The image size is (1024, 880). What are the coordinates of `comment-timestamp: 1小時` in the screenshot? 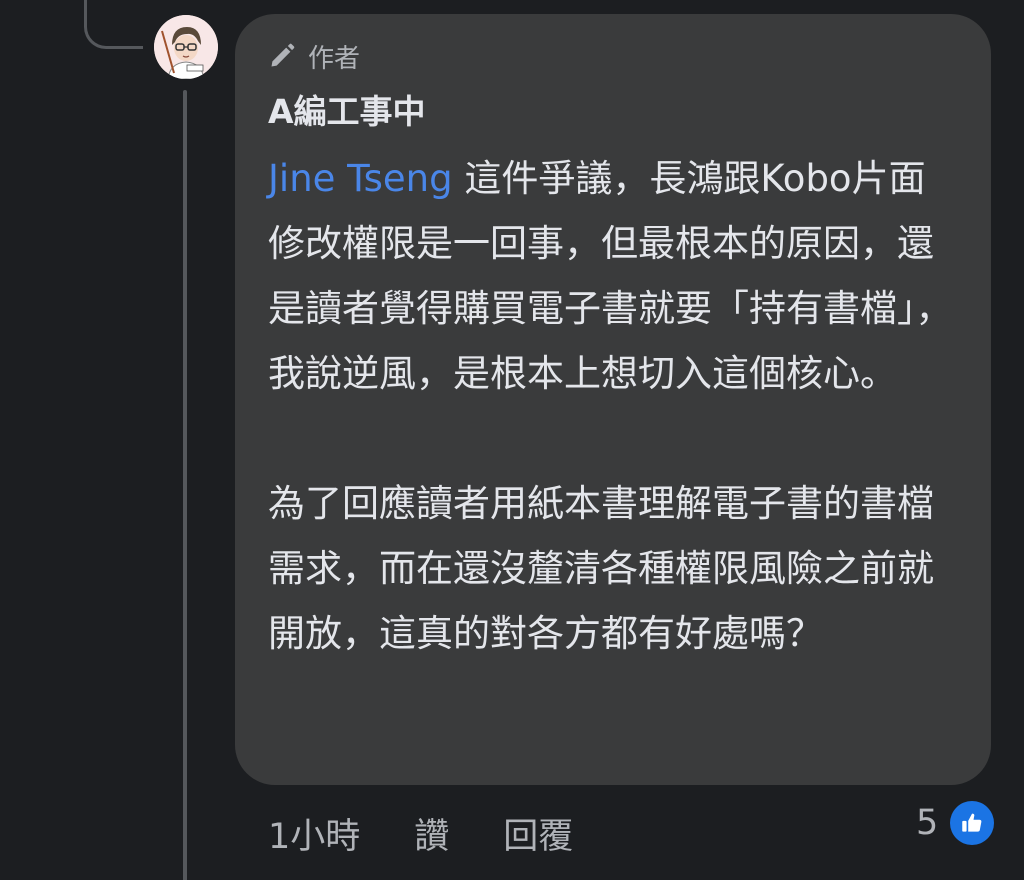 It's located at (314, 833).